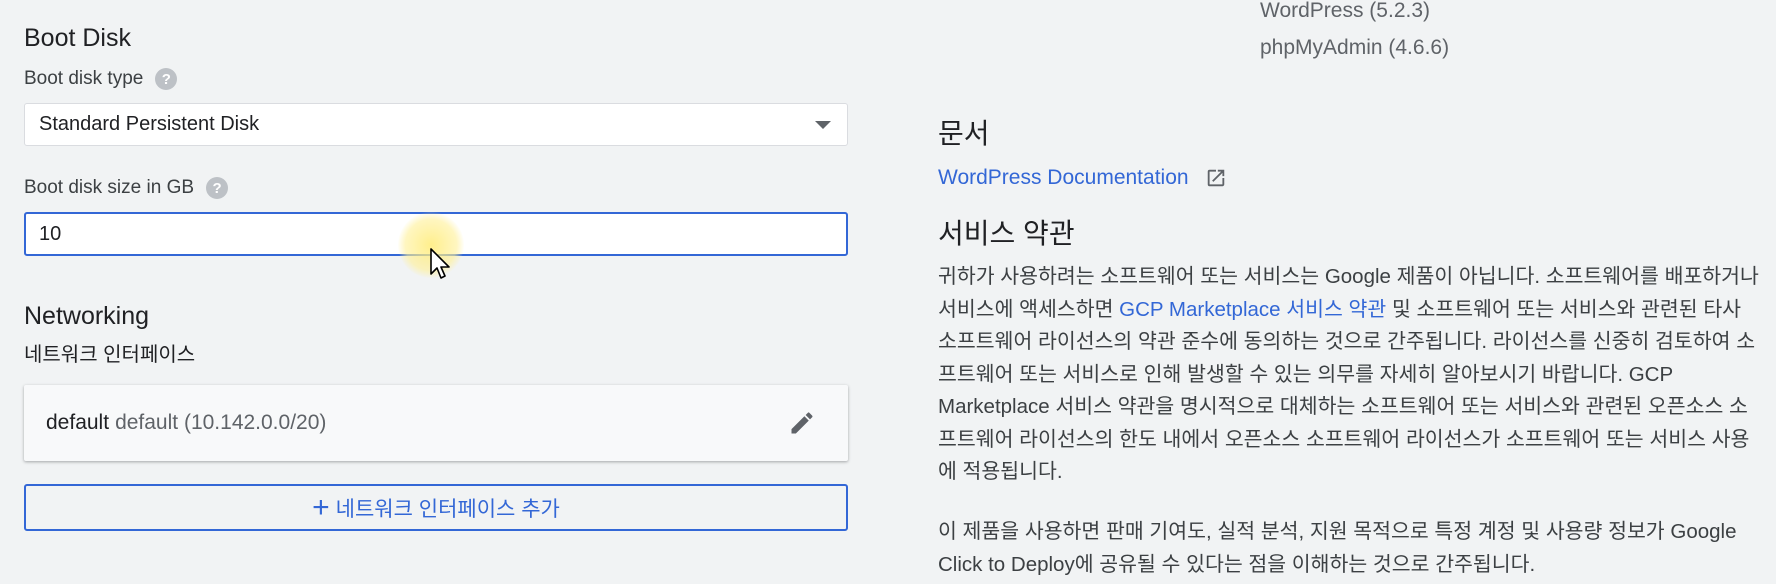 The width and height of the screenshot is (1776, 584). What do you see at coordinates (440, 263) in the screenshot?
I see `mouse-pointer-icon` at bounding box center [440, 263].